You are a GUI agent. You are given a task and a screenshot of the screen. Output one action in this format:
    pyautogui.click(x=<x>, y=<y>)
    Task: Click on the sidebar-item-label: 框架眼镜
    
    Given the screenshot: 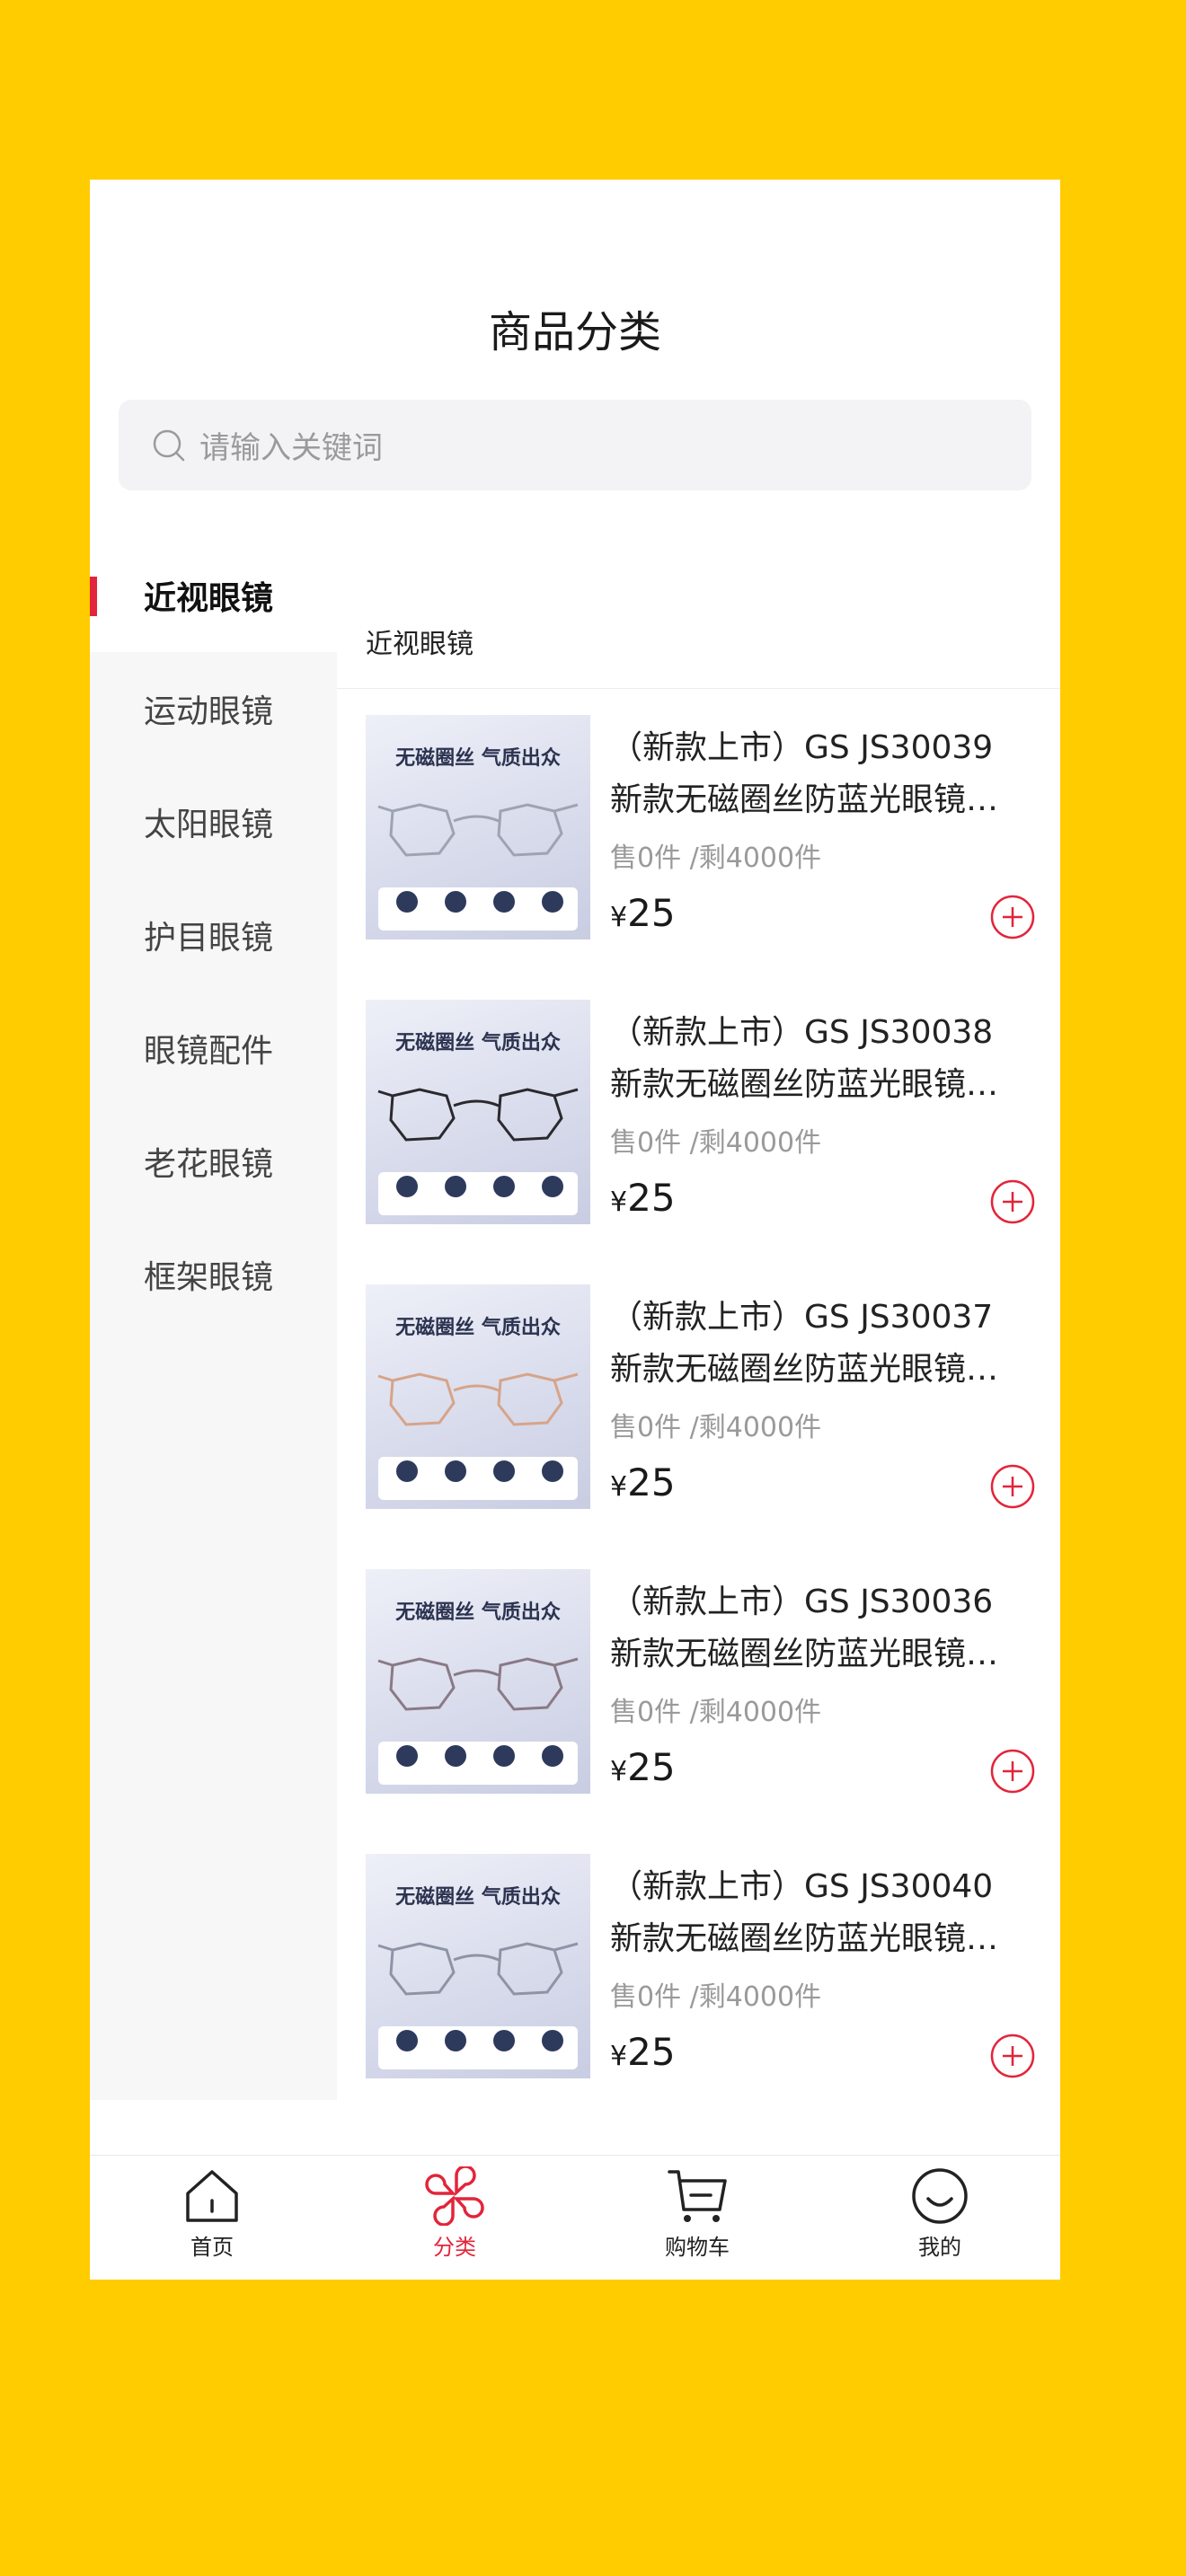 What is the action you would take?
    pyautogui.click(x=209, y=1277)
    